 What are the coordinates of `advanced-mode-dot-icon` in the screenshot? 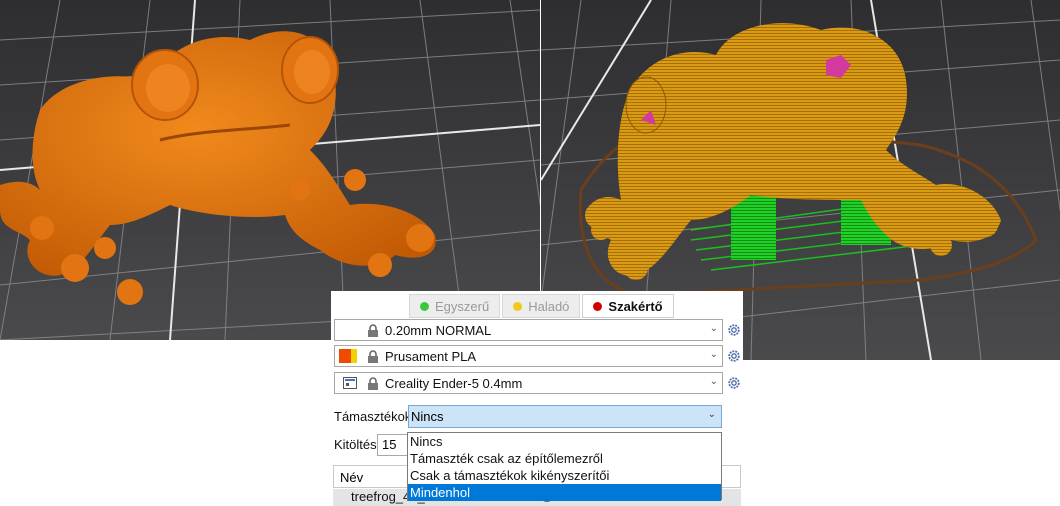 It's located at (518, 306).